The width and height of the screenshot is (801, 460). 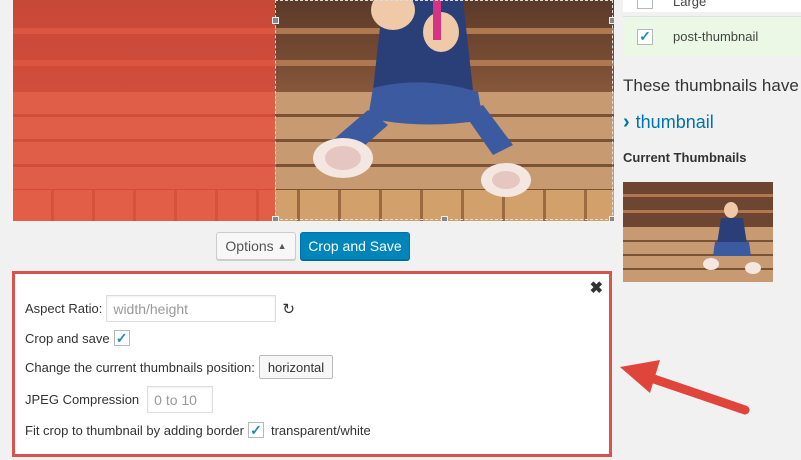 What do you see at coordinates (249, 246) in the screenshot?
I see `options-button-label: Options` at bounding box center [249, 246].